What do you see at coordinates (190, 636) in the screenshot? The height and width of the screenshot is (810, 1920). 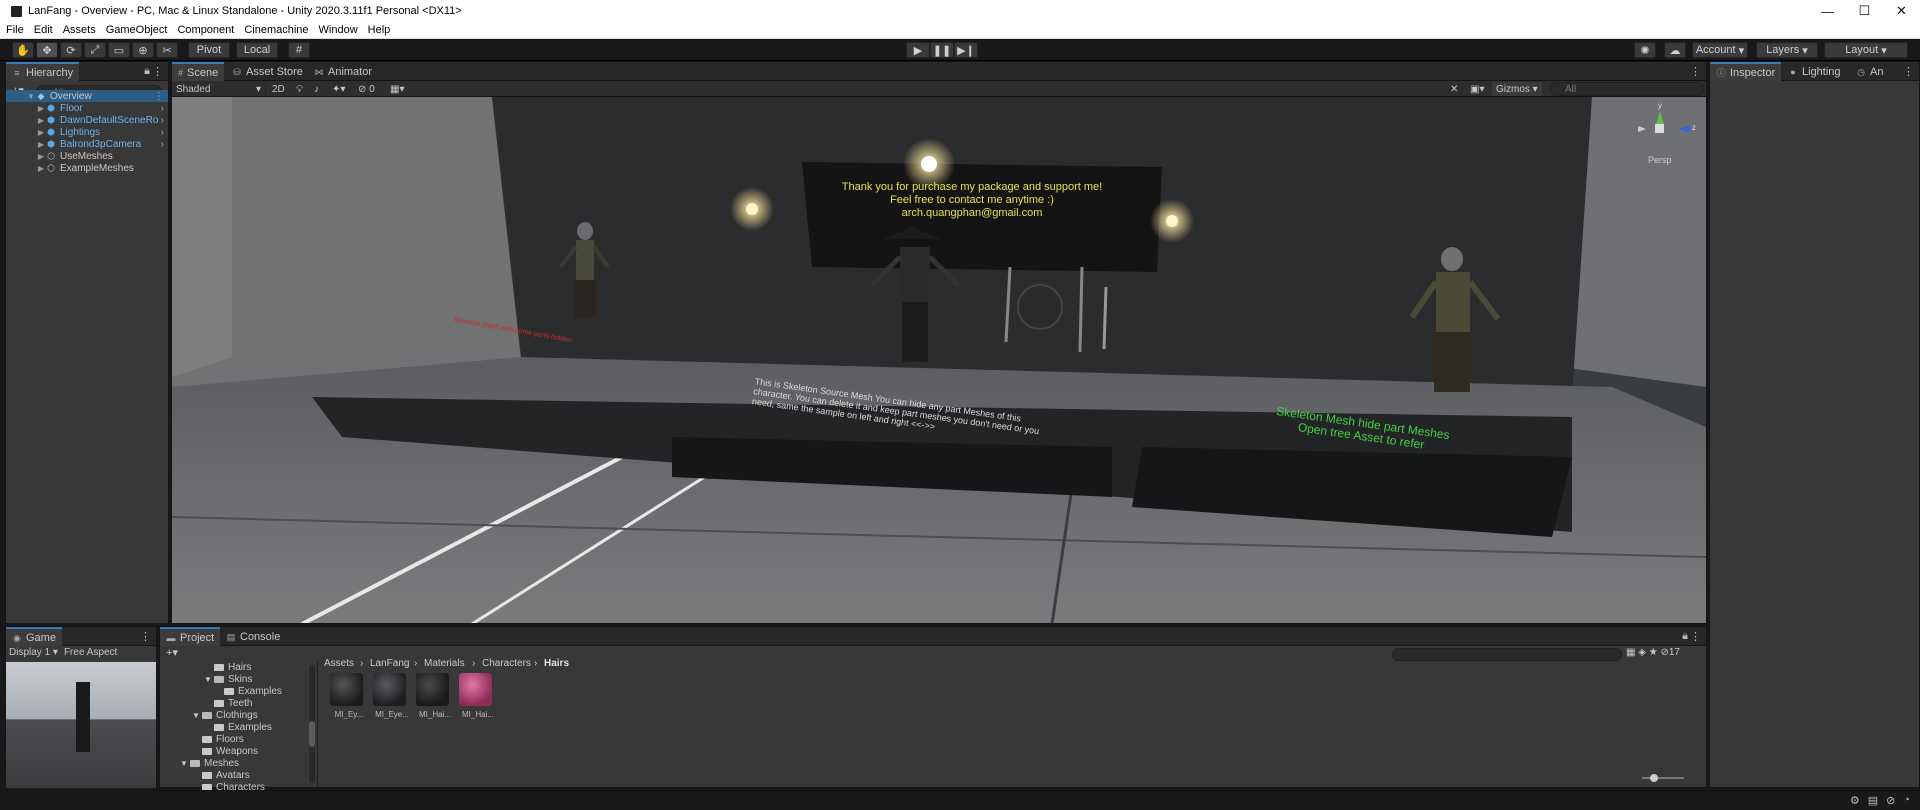 I see `tab-project: ▬ Project` at bounding box center [190, 636].